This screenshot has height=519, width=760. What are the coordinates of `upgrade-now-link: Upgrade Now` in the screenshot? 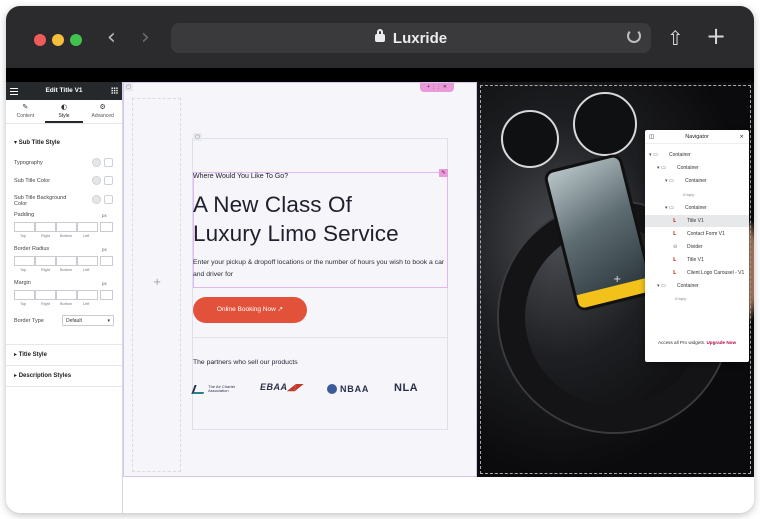 It's located at (721, 342).